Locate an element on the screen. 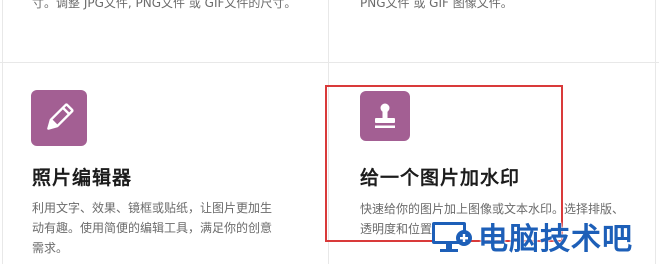  resize-card-description: 寸。调整 JPG文件, PNG文件 或 GIF文件的尺寸。 is located at coordinates (164, 5).